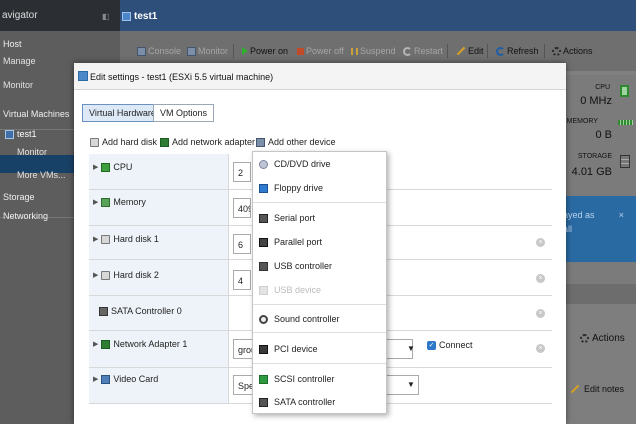 Image resolution: width=636 pixels, height=424 pixels. What do you see at coordinates (602, 338) in the screenshot?
I see `card-actions-button: Actions` at bounding box center [602, 338].